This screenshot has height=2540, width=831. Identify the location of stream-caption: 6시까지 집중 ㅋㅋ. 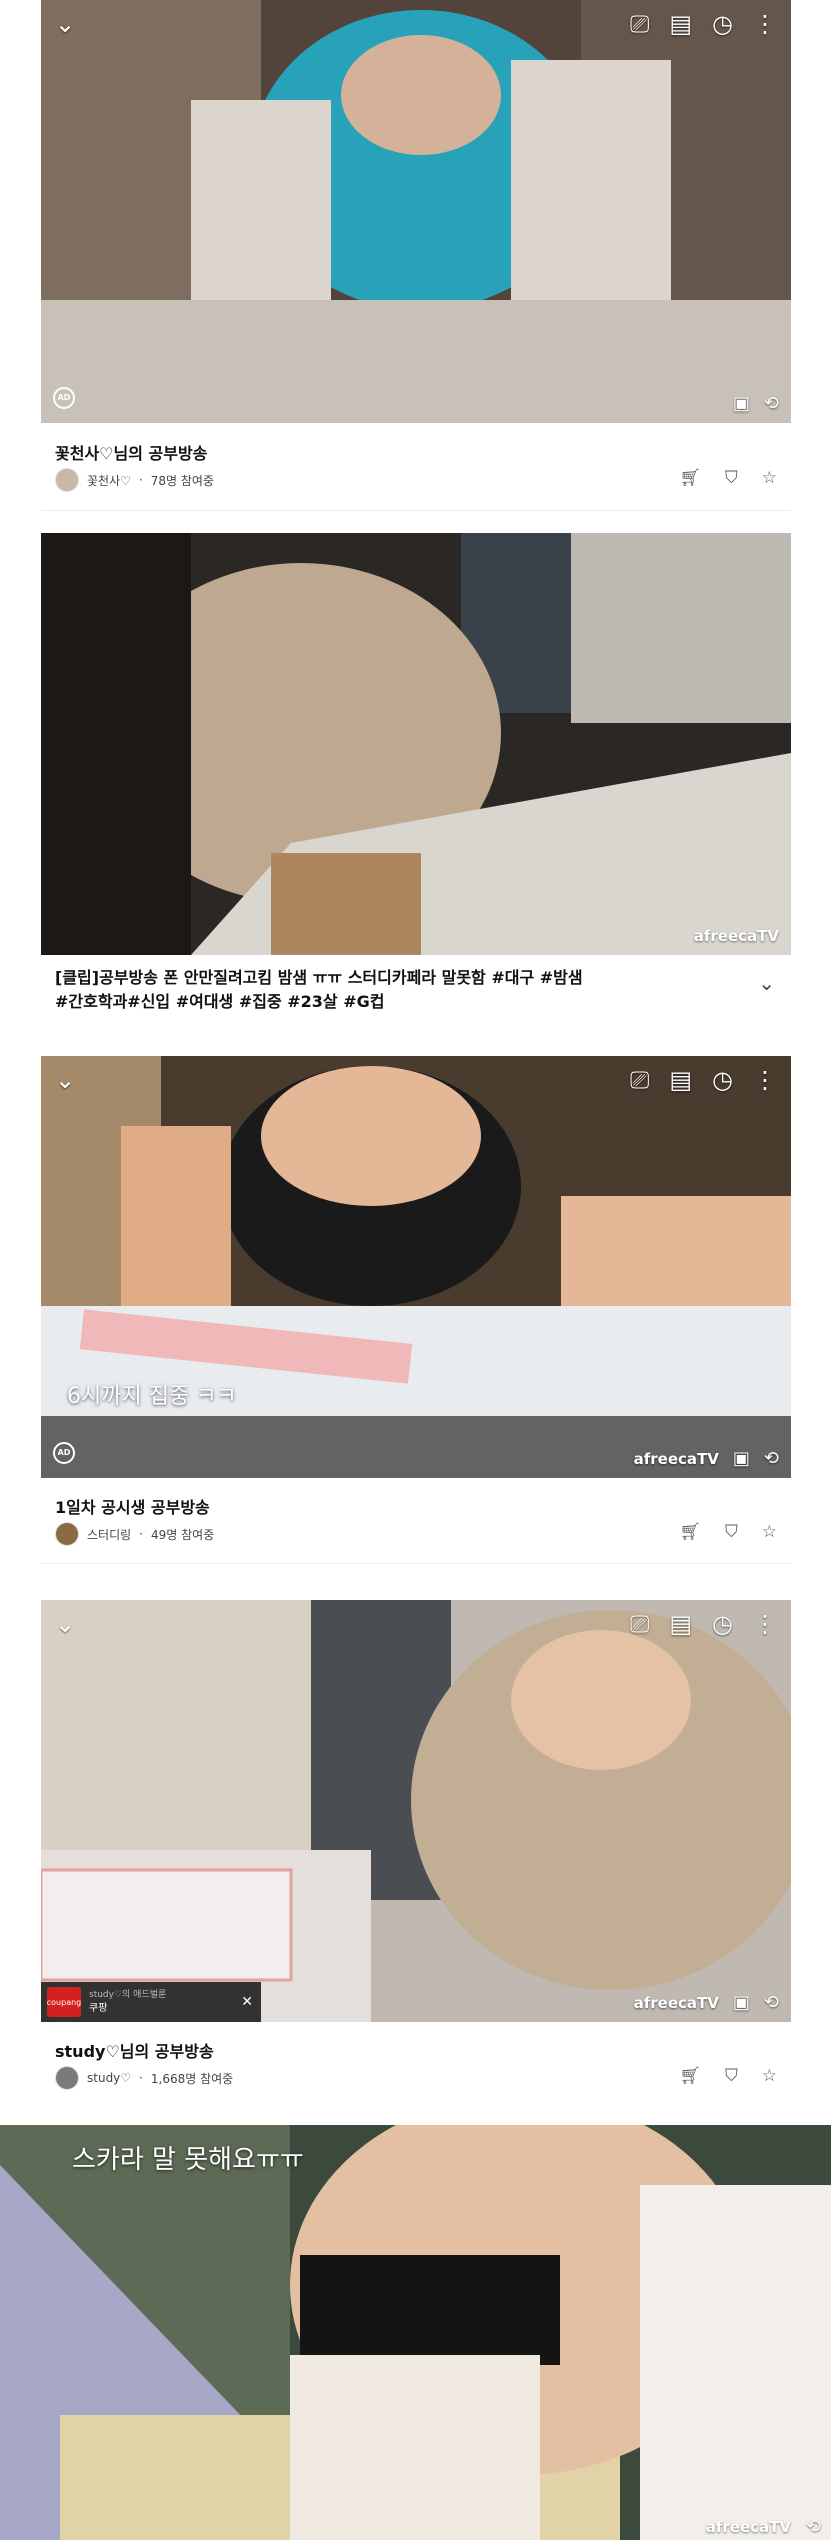
(152, 1396).